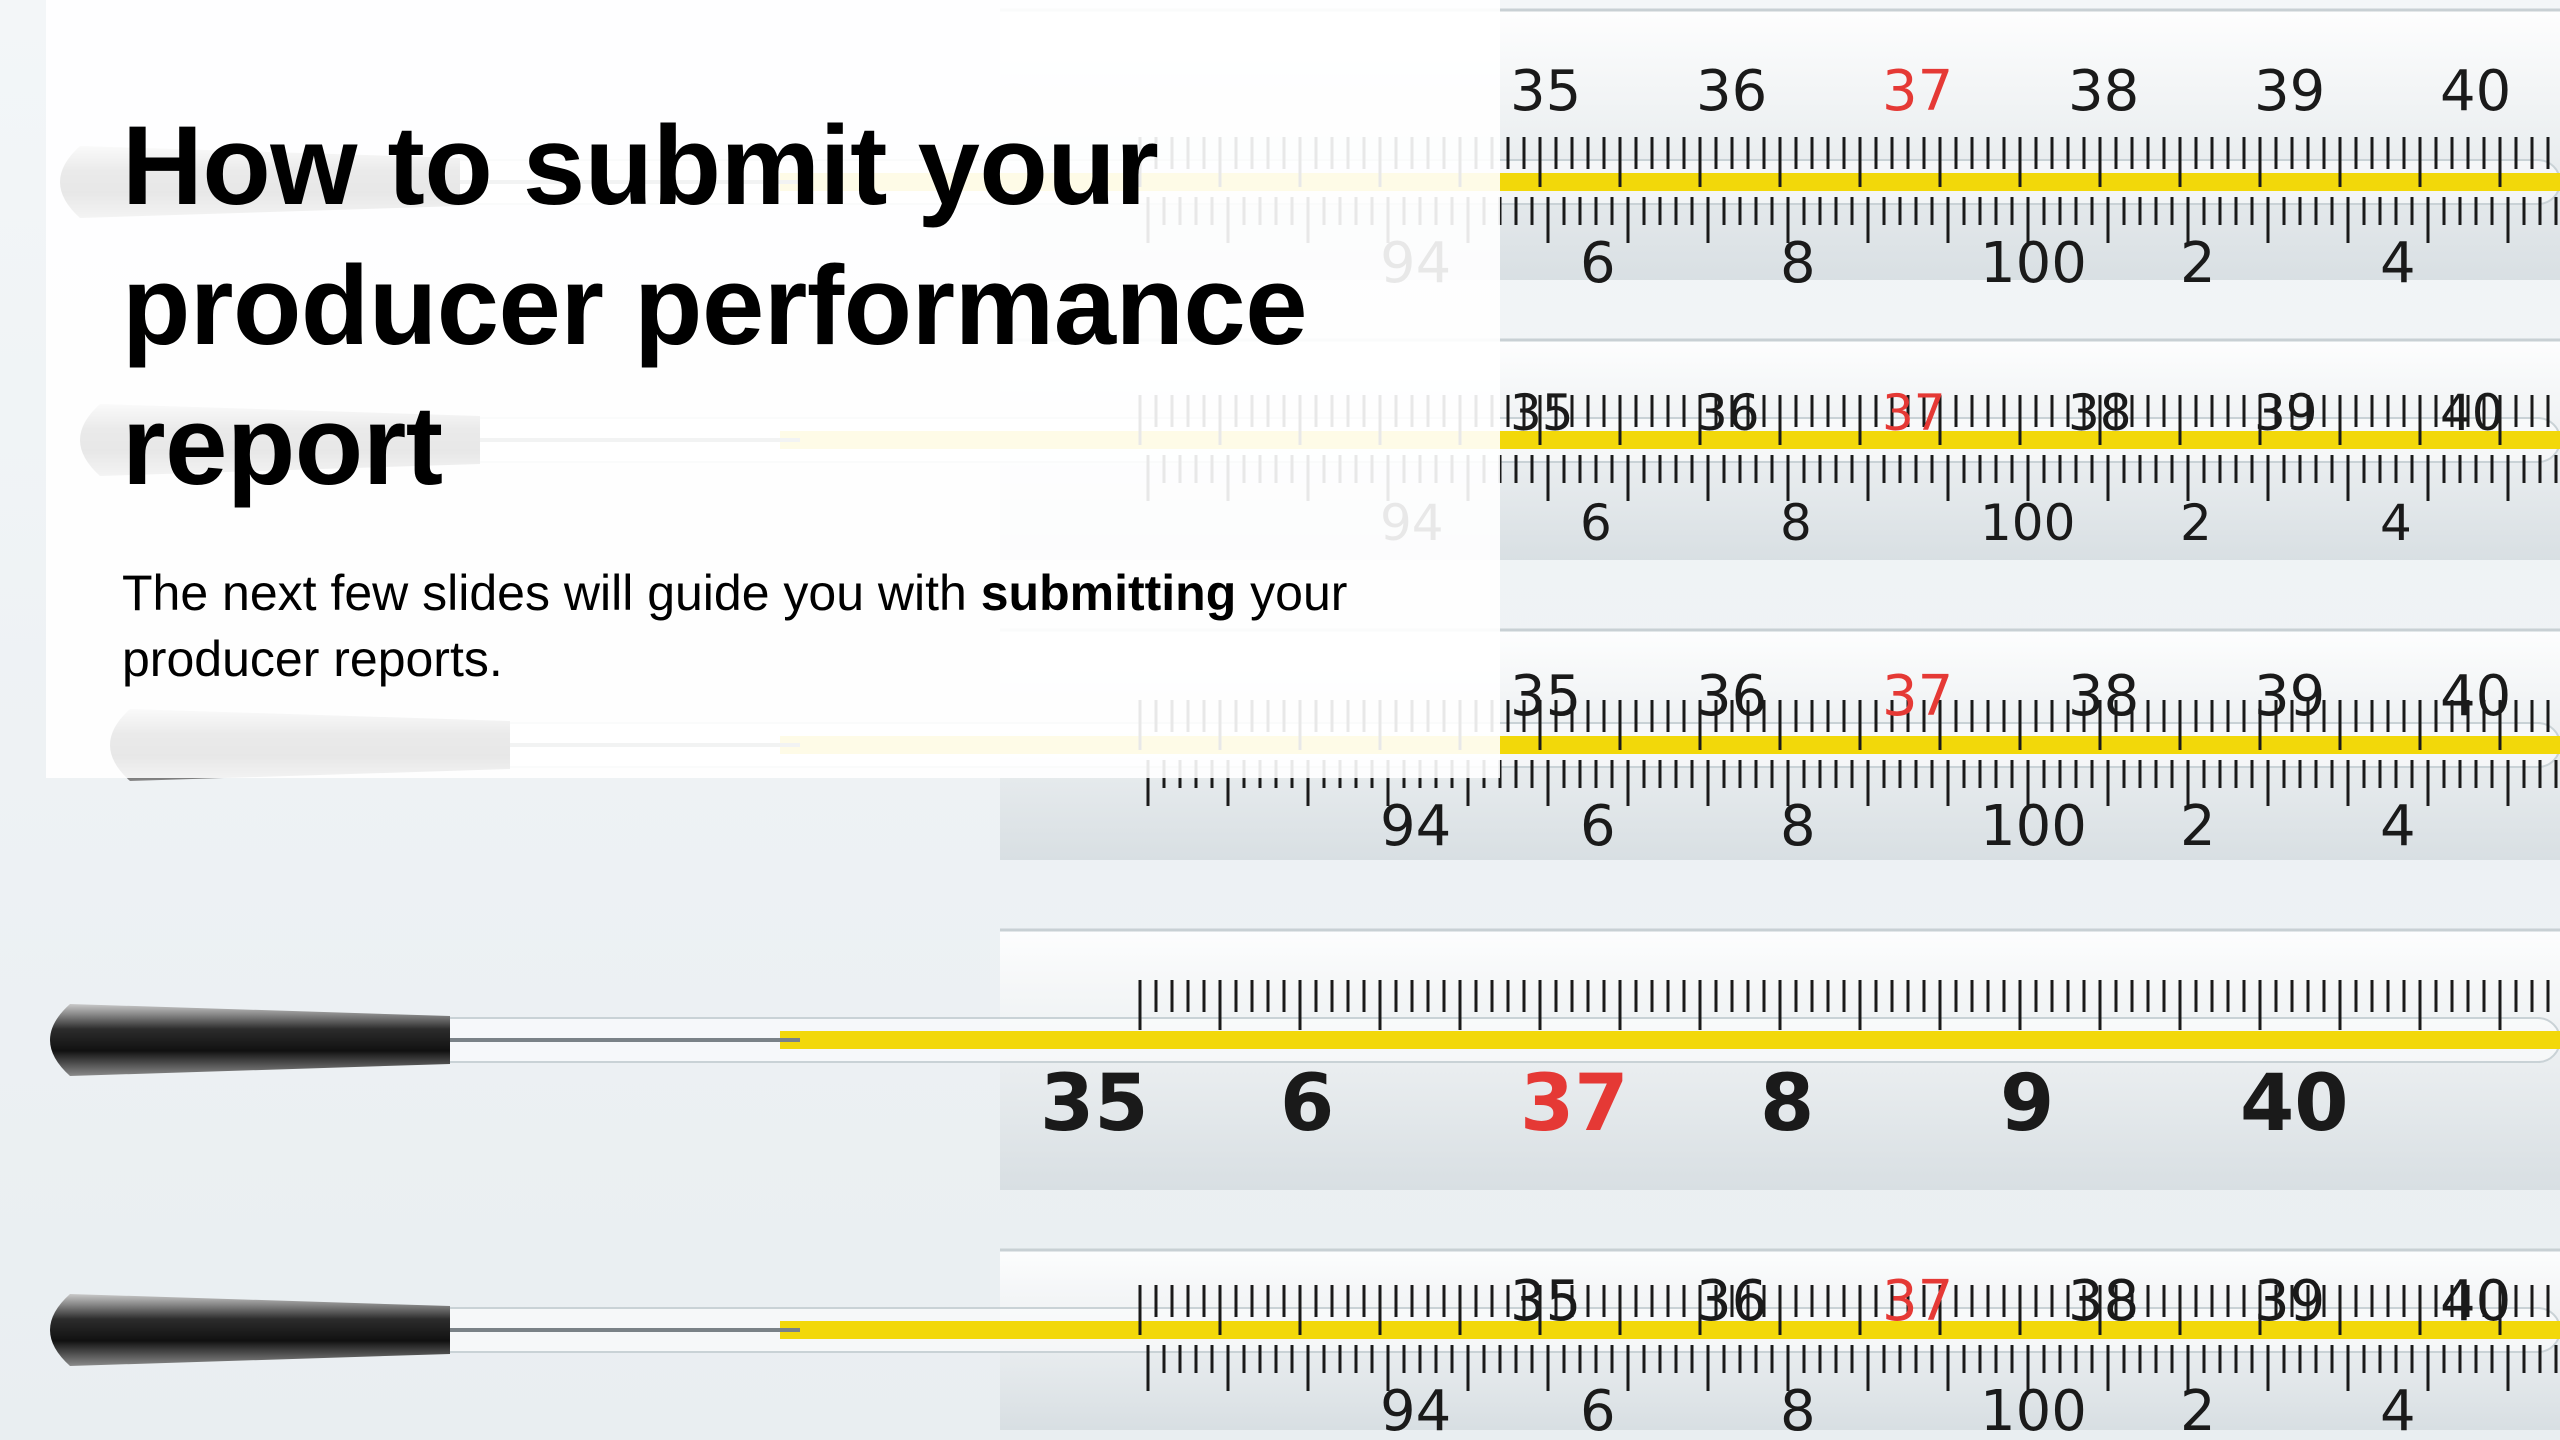 The width and height of the screenshot is (2560, 1440). I want to click on celsius-label: 6, so click(1307, 1104).